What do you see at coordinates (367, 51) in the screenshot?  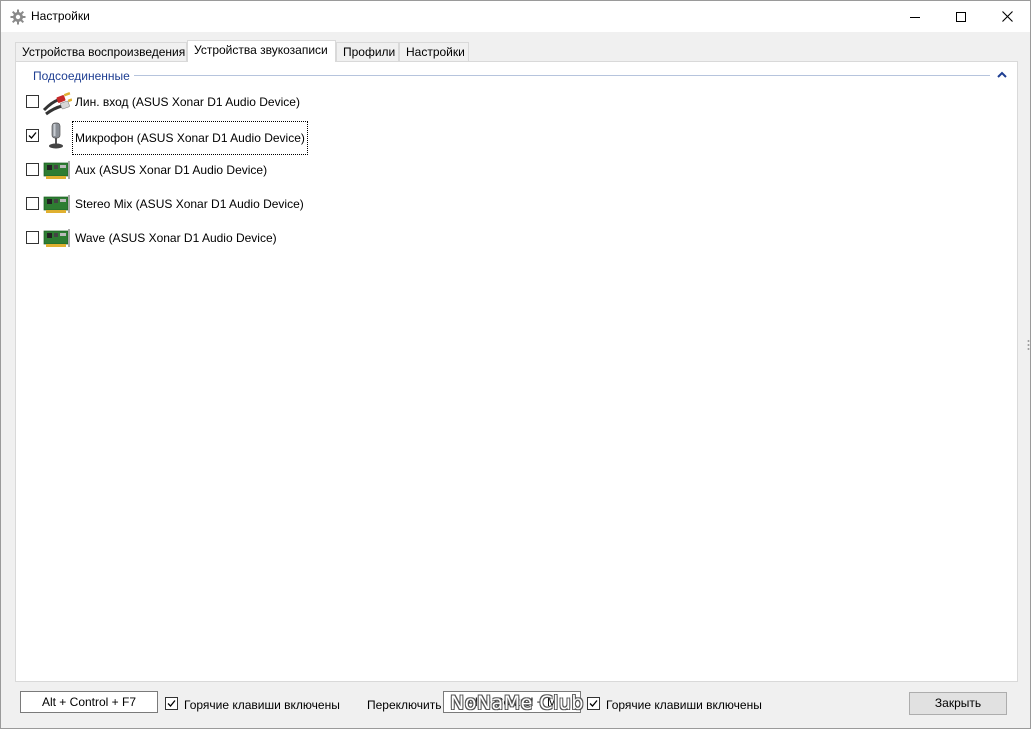 I see `tab-profiles: Профили` at bounding box center [367, 51].